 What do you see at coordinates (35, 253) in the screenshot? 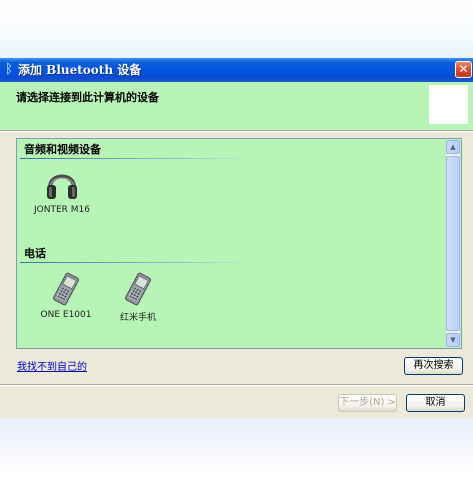
I see `group-header-phone: 电话` at bounding box center [35, 253].